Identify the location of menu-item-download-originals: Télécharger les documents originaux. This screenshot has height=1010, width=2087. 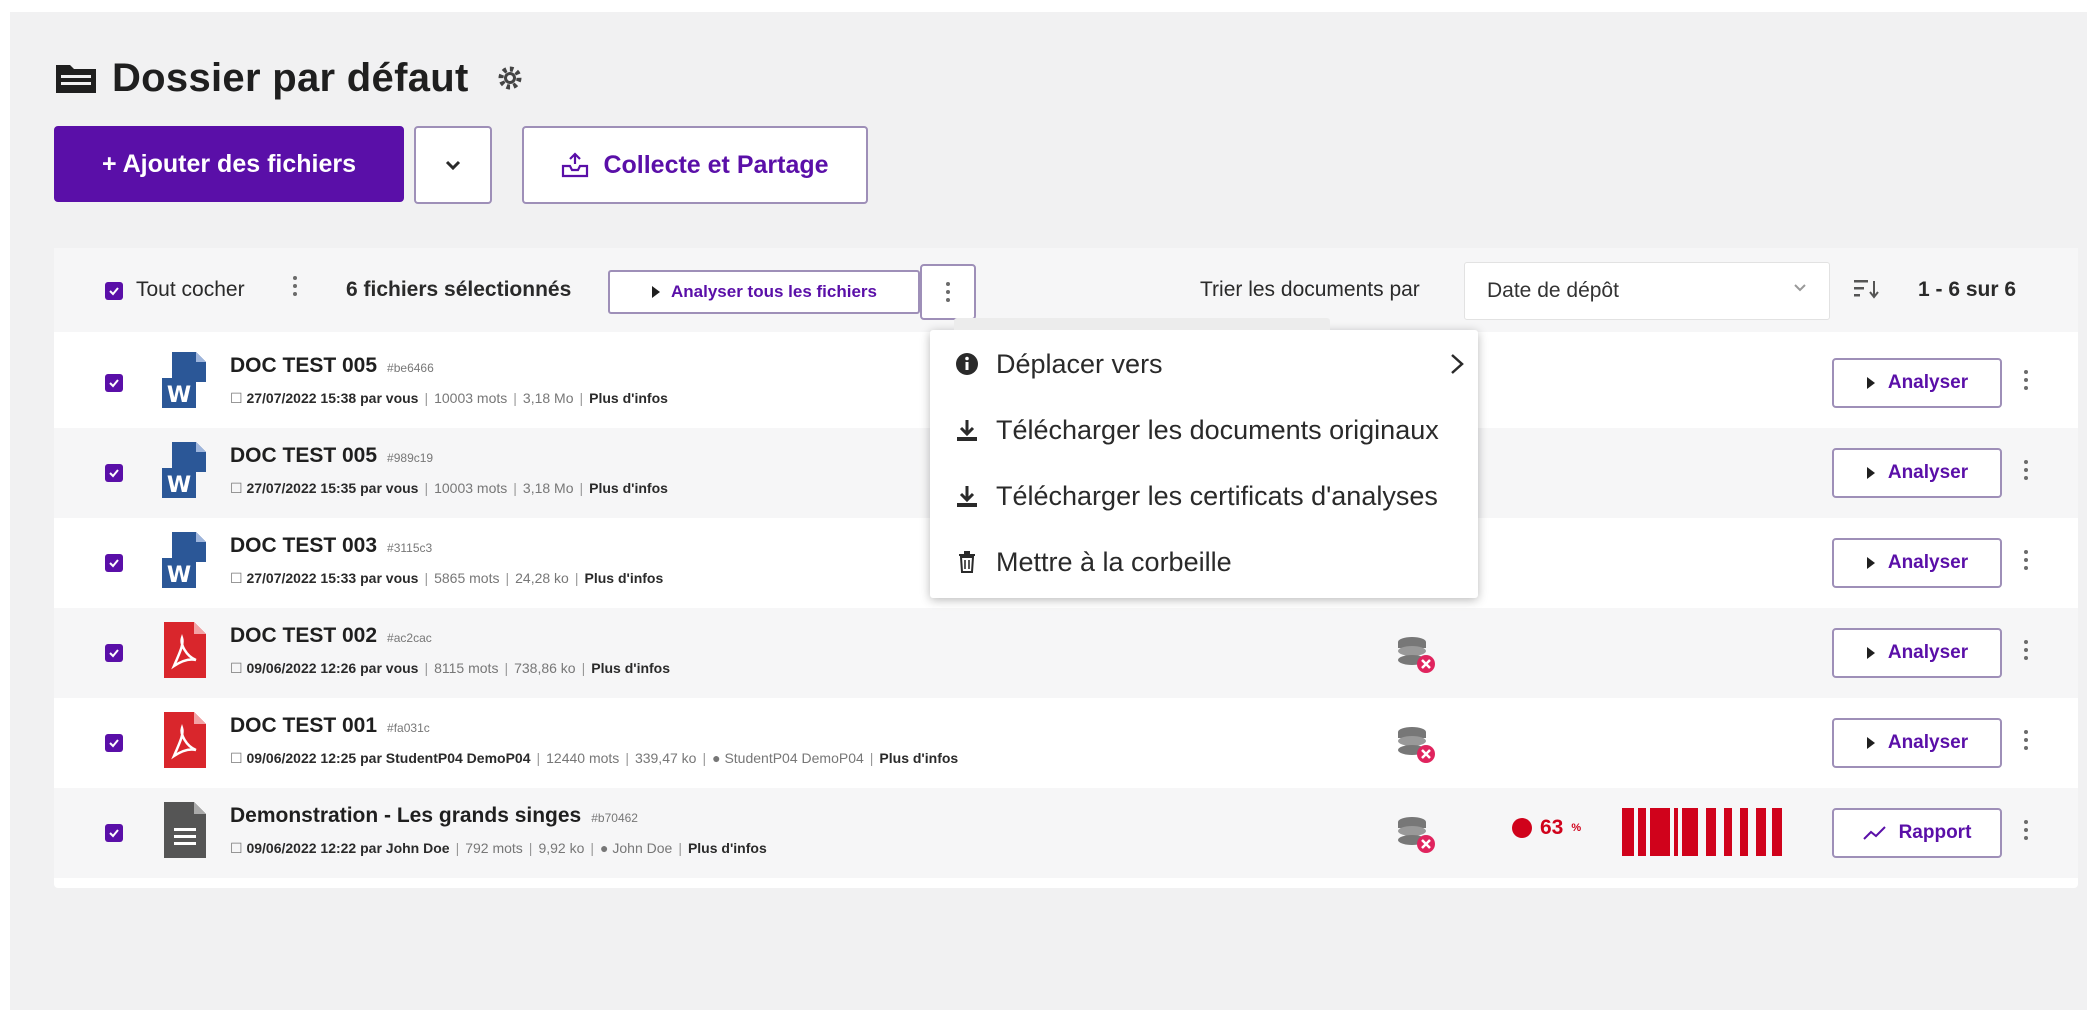
(1196, 430).